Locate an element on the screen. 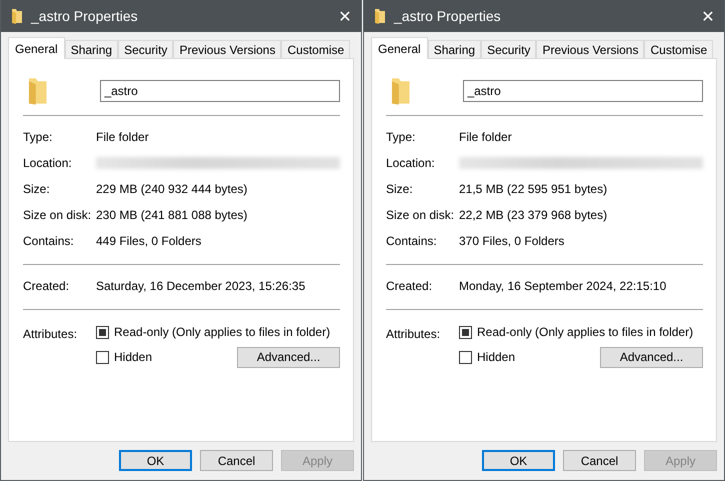 This screenshot has width=725, height=481. field-value: 229 MB (240 932 444 bytes) is located at coordinates (172, 189).